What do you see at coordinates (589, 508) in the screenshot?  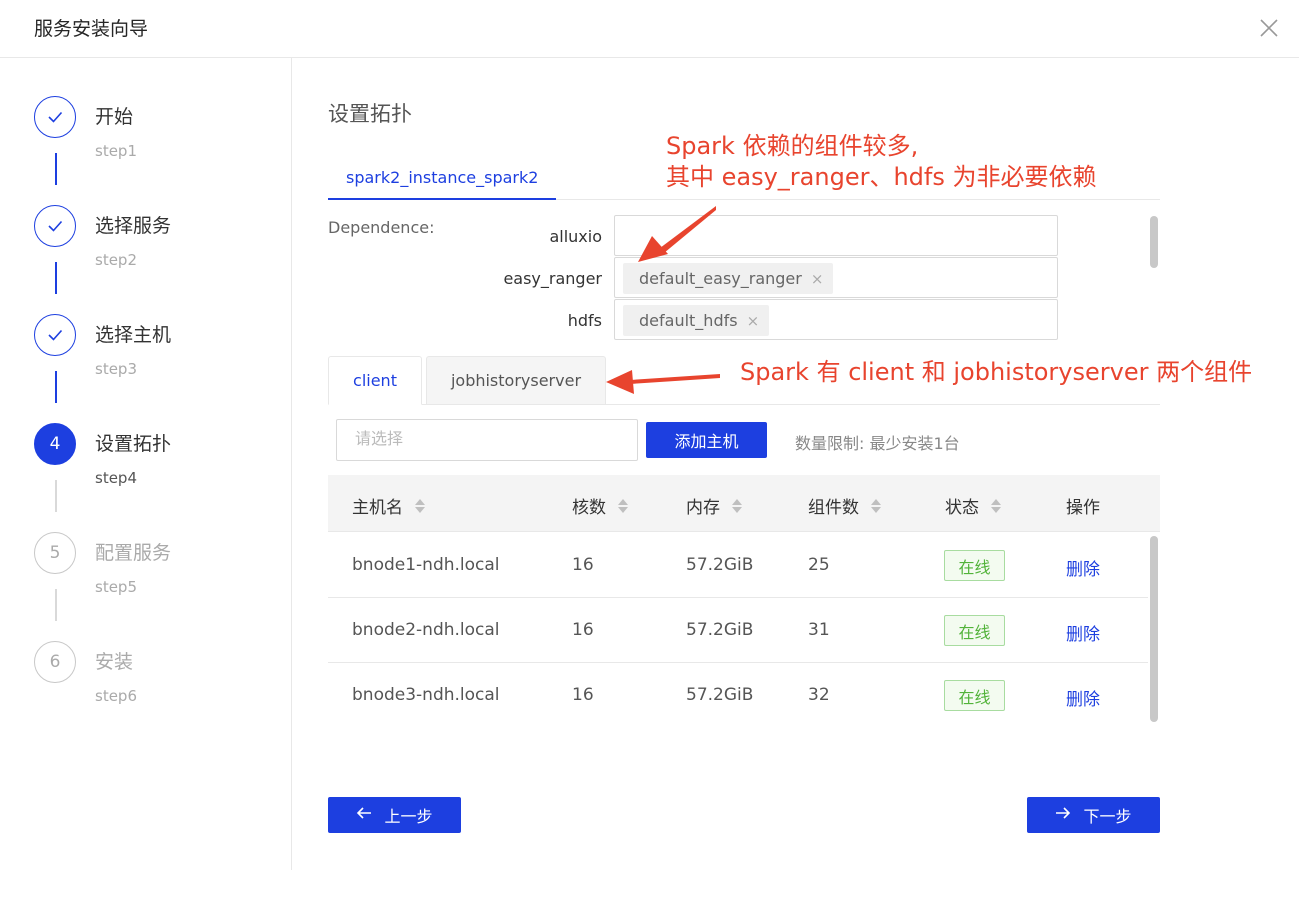 I see `column-label: 核数` at bounding box center [589, 508].